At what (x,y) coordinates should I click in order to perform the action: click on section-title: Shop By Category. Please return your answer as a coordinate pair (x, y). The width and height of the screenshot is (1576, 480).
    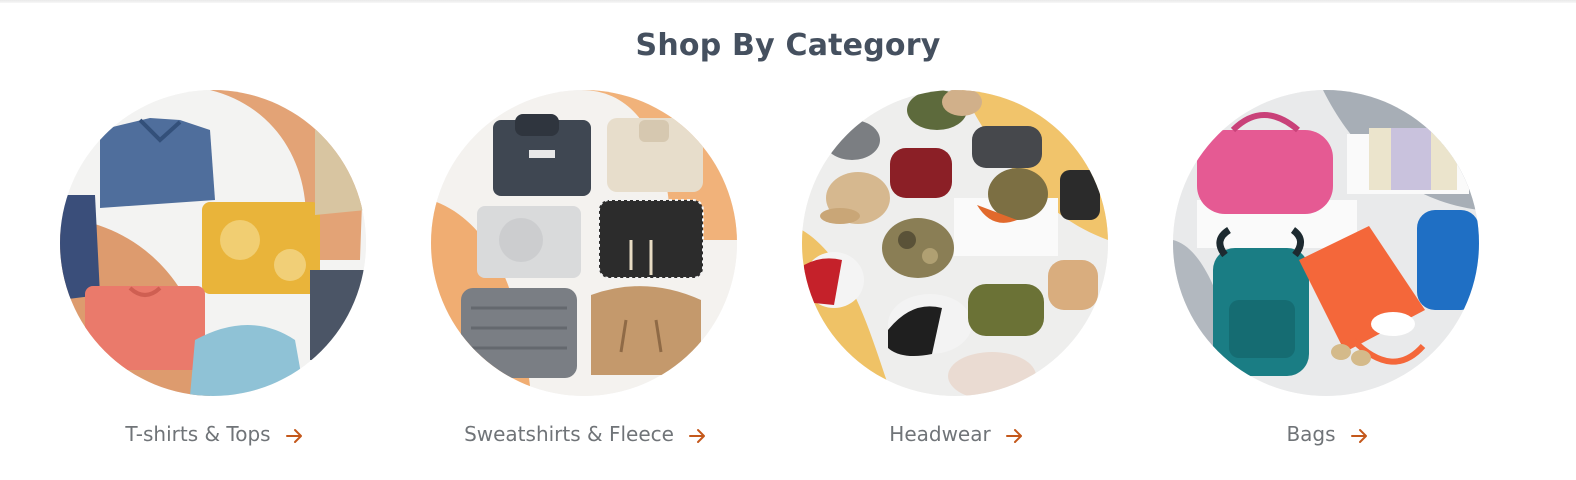
    Looking at the image, I should click on (788, 45).